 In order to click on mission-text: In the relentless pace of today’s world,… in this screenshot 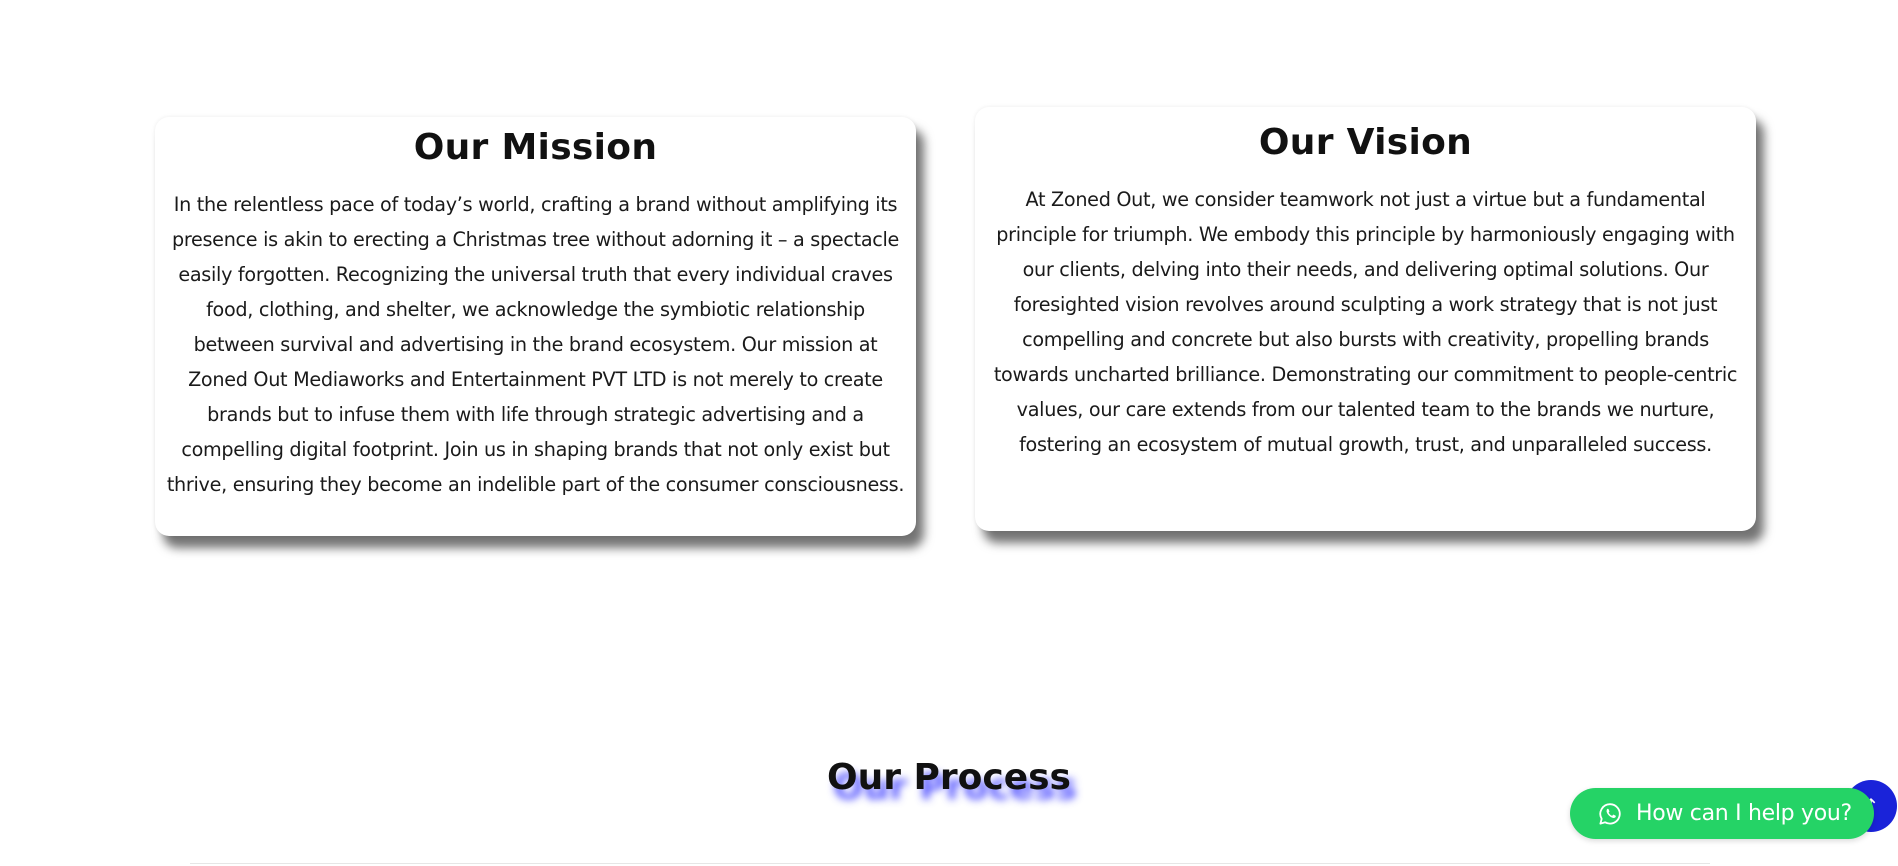, I will do `click(535, 344)`.